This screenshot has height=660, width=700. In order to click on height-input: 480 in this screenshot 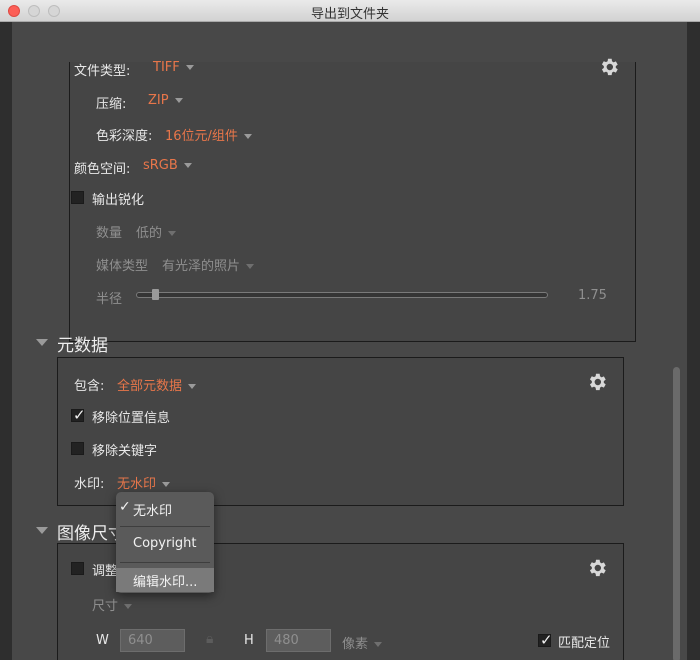, I will do `click(298, 640)`.